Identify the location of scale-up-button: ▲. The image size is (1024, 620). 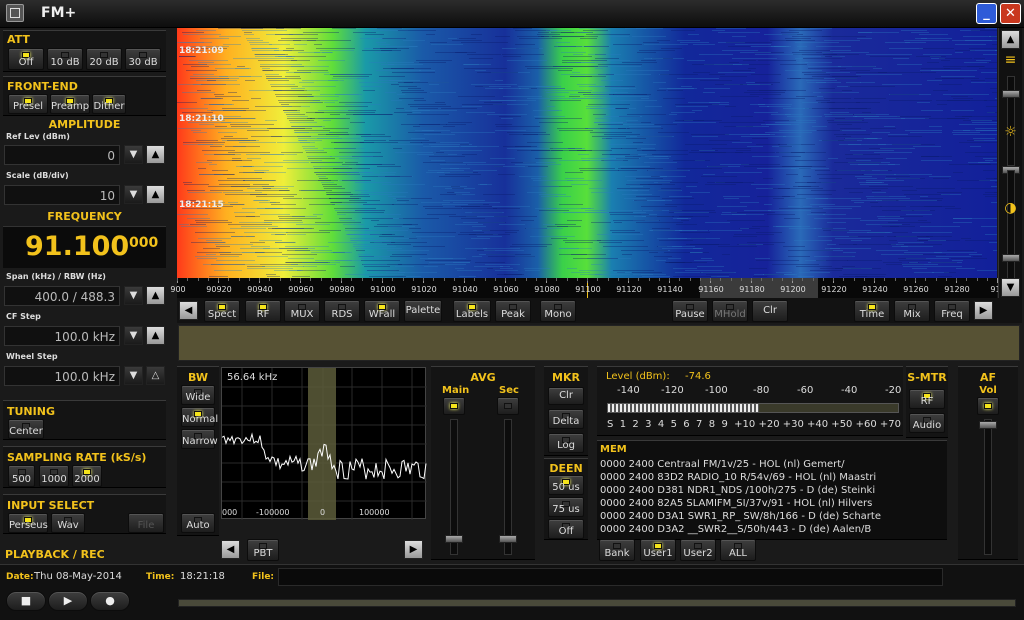
(155, 194).